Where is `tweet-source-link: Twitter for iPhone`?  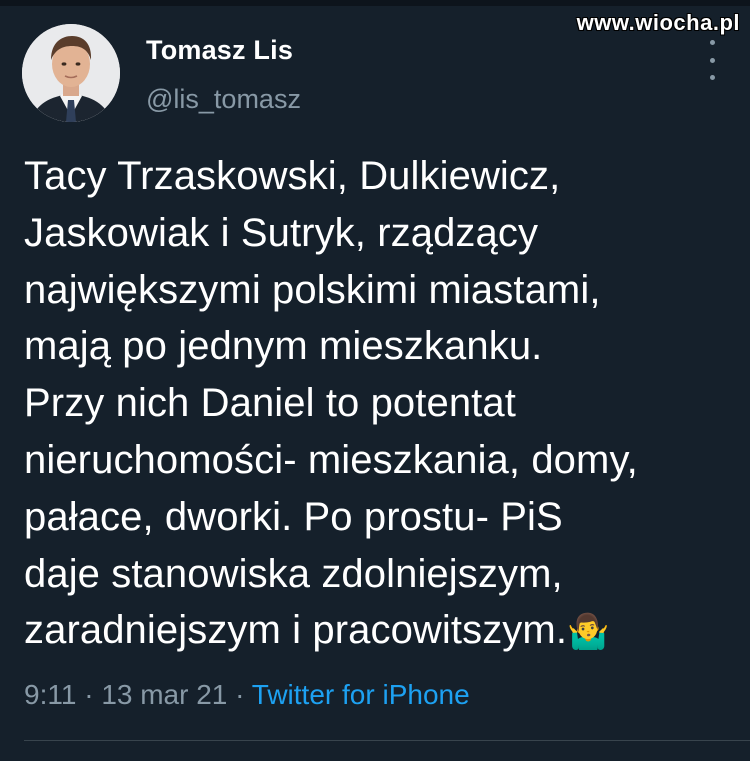 tweet-source-link: Twitter for iPhone is located at coordinates (361, 694).